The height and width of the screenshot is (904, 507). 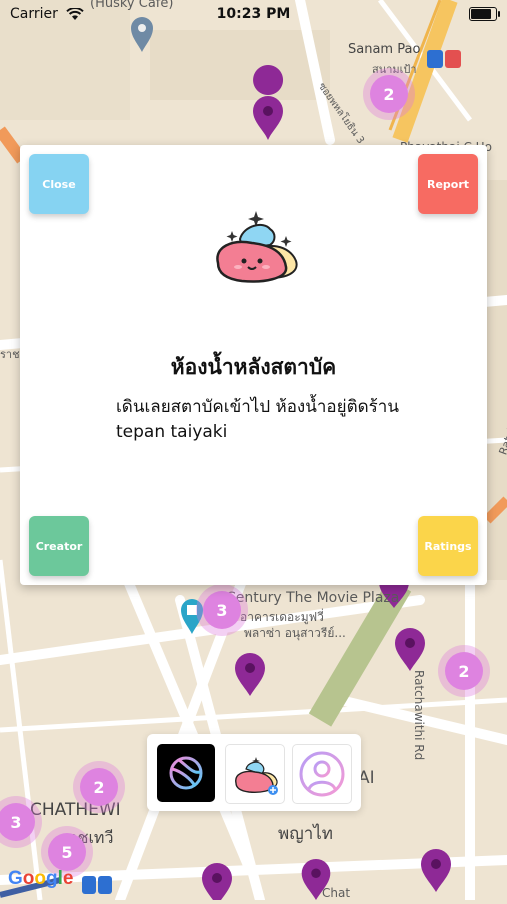 I want to click on bottom-tab-bar, so click(x=254, y=772).